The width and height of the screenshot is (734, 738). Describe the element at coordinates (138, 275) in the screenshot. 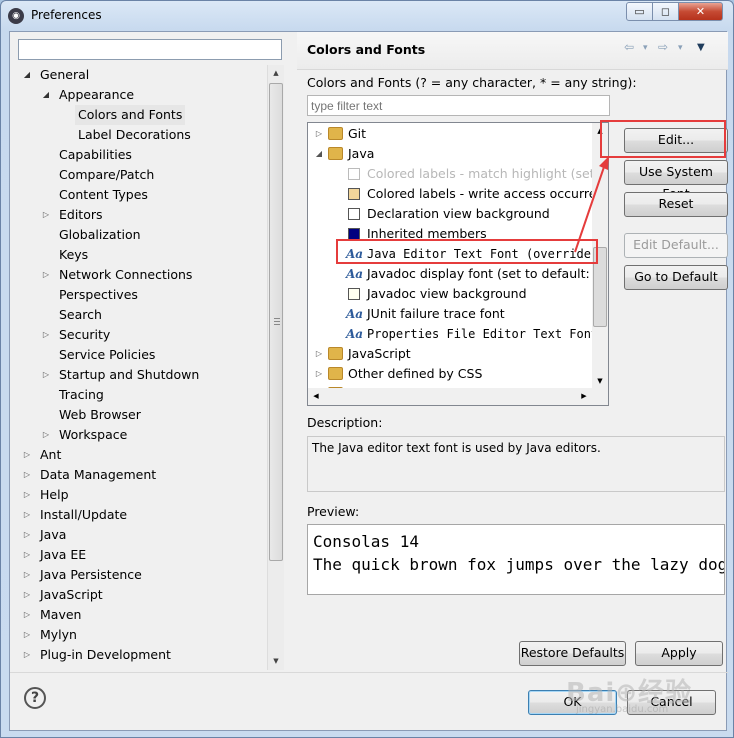

I see `tree-item: ▷ Network Connections` at that location.